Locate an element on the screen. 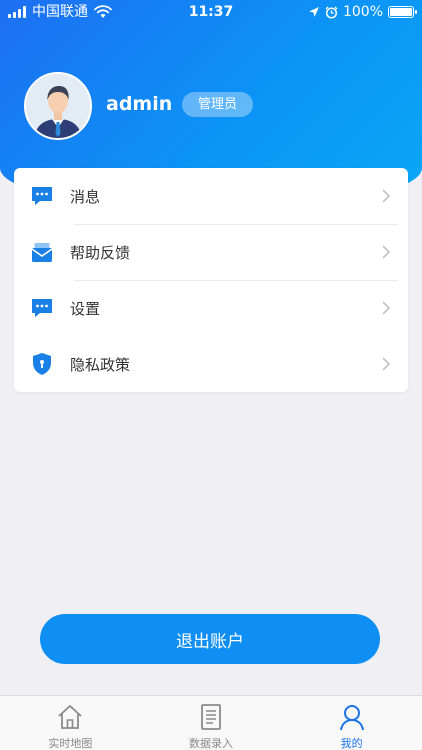 This screenshot has width=422, height=750. menu-item-label: 设置 is located at coordinates (85, 308).